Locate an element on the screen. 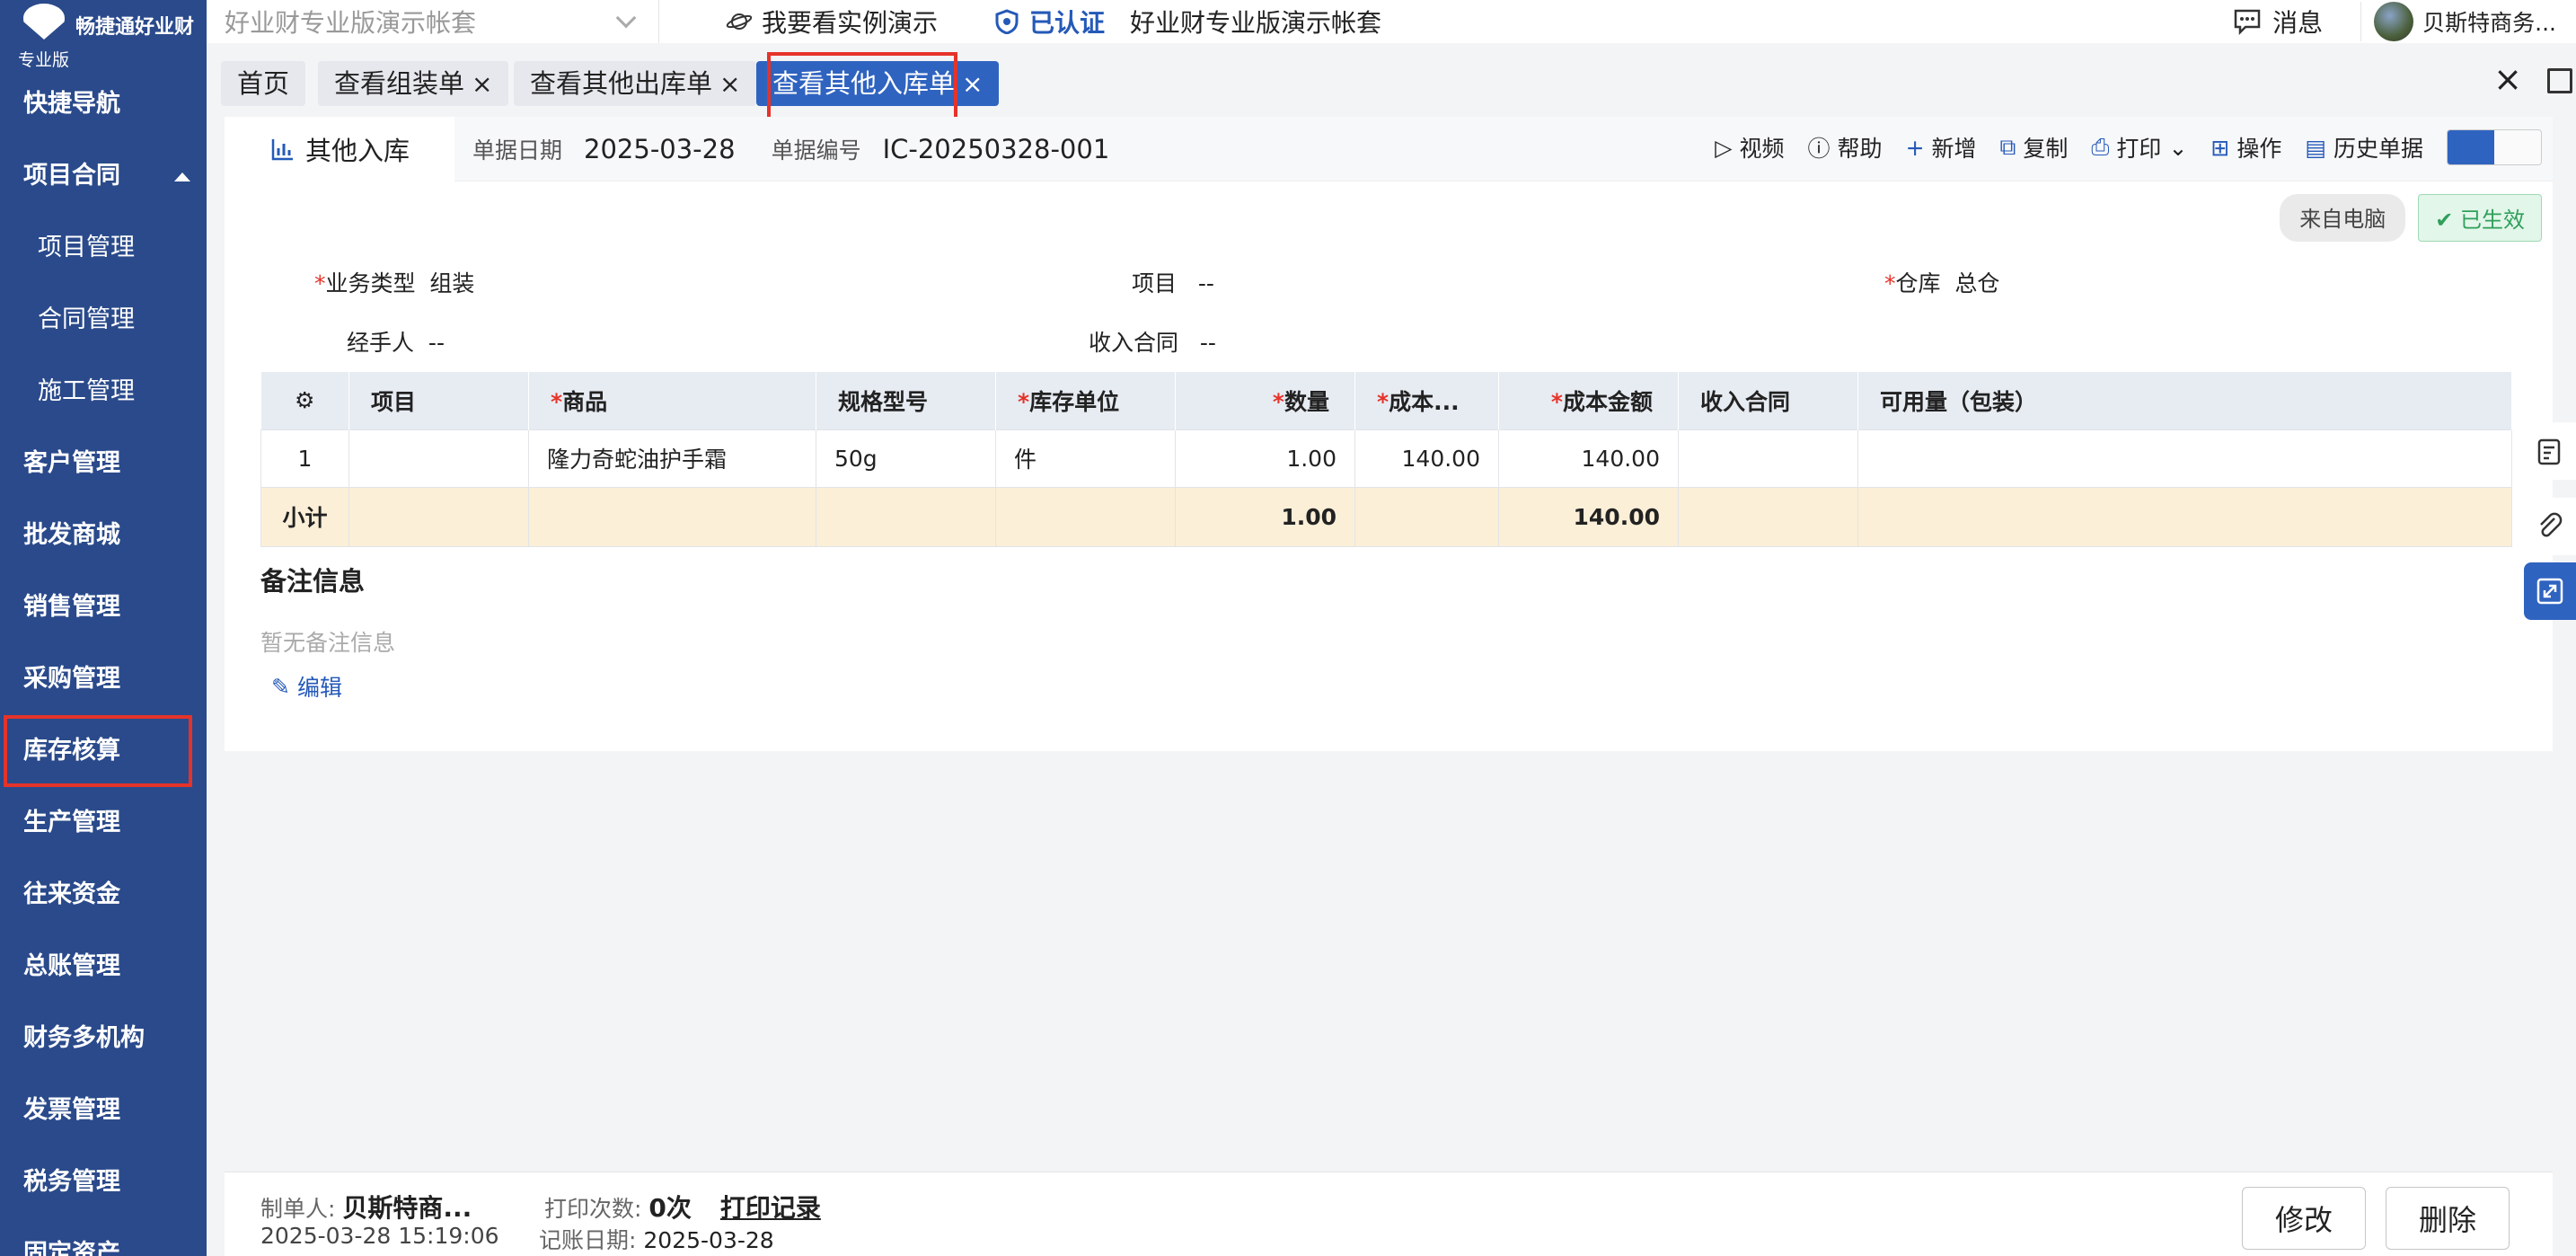 The height and width of the screenshot is (1256, 2576). nav-ledger: 总账管理 is located at coordinates (103, 967).